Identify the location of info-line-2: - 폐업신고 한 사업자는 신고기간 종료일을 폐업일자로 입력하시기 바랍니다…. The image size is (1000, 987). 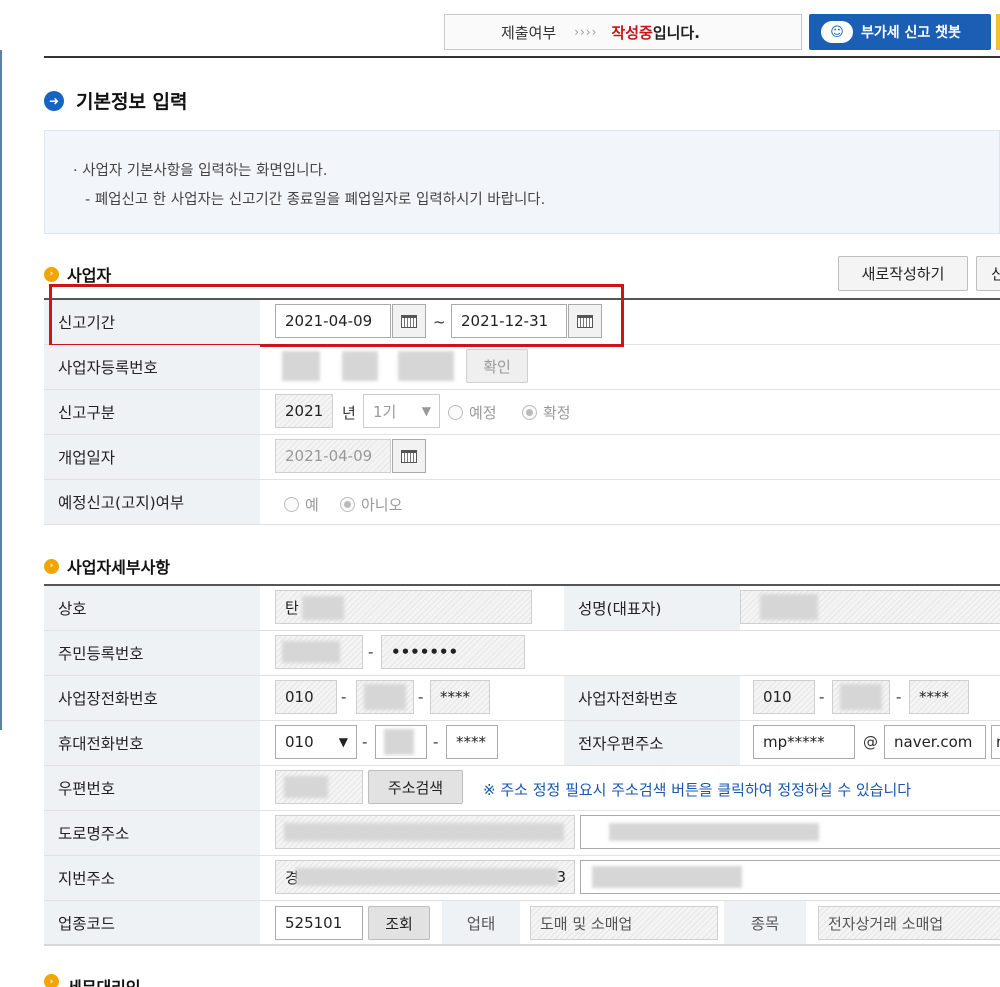
(315, 200).